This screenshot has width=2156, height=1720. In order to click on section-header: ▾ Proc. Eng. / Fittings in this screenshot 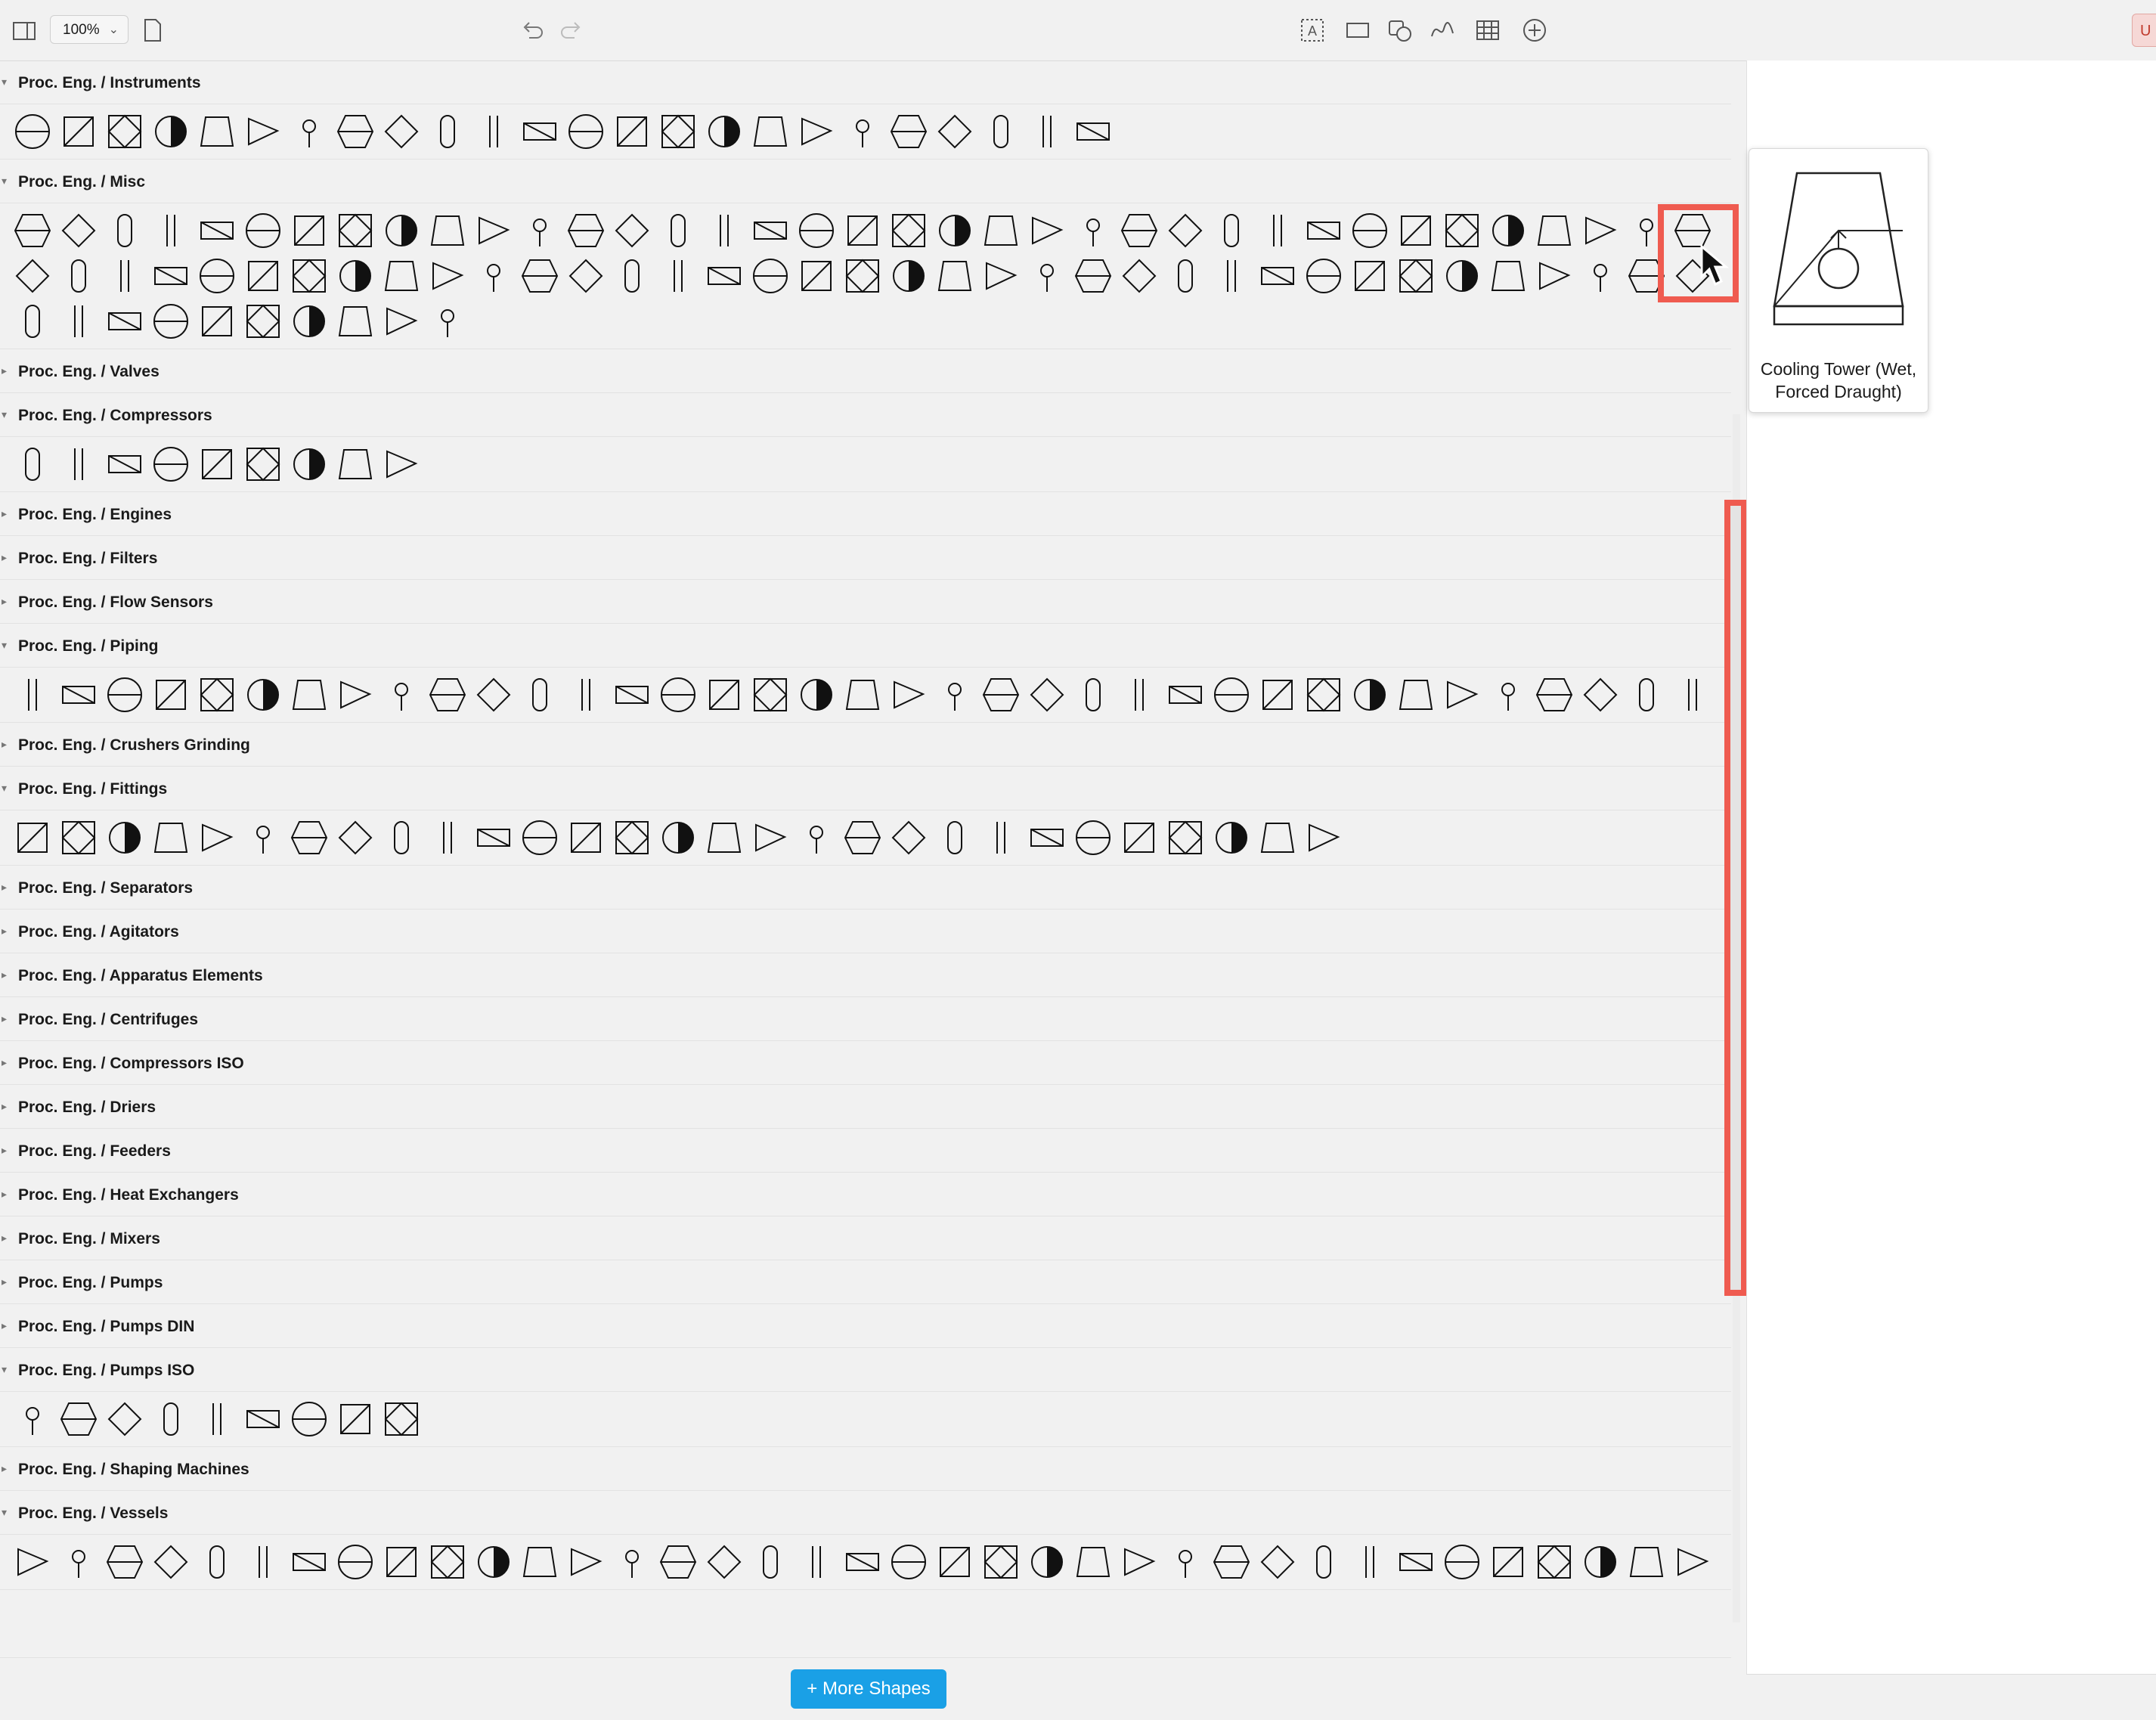, I will do `click(865, 788)`.